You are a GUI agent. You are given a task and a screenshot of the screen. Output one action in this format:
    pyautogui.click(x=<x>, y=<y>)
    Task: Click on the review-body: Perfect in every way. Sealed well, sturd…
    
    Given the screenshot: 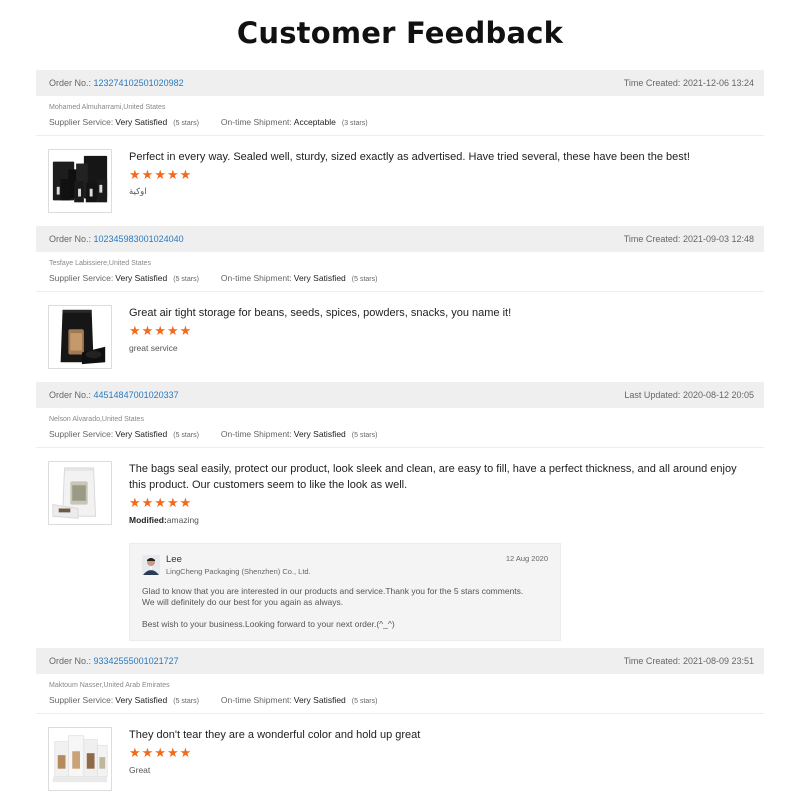 What is the action you would take?
    pyautogui.click(x=400, y=174)
    